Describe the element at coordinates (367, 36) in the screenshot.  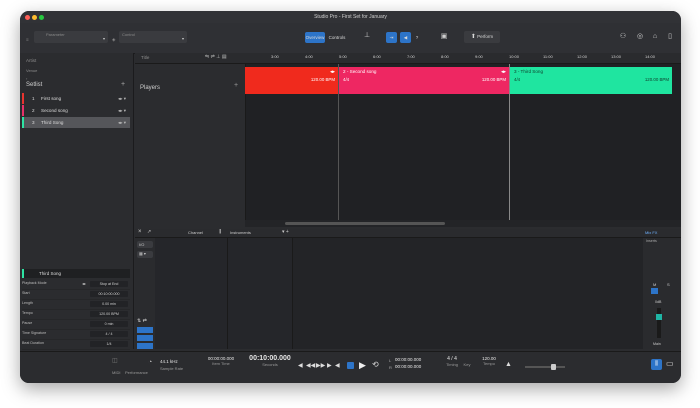
I see `snap-icon: ⊥` at that location.